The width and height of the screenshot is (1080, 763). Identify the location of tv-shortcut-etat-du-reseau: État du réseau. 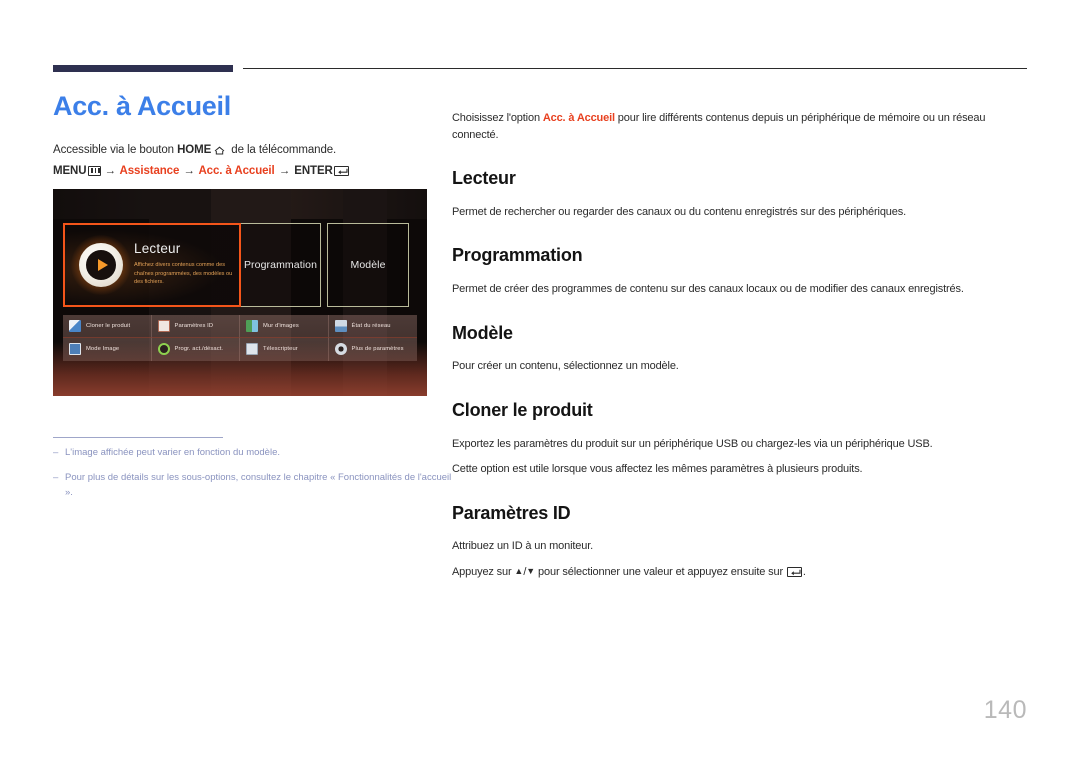
(372, 326).